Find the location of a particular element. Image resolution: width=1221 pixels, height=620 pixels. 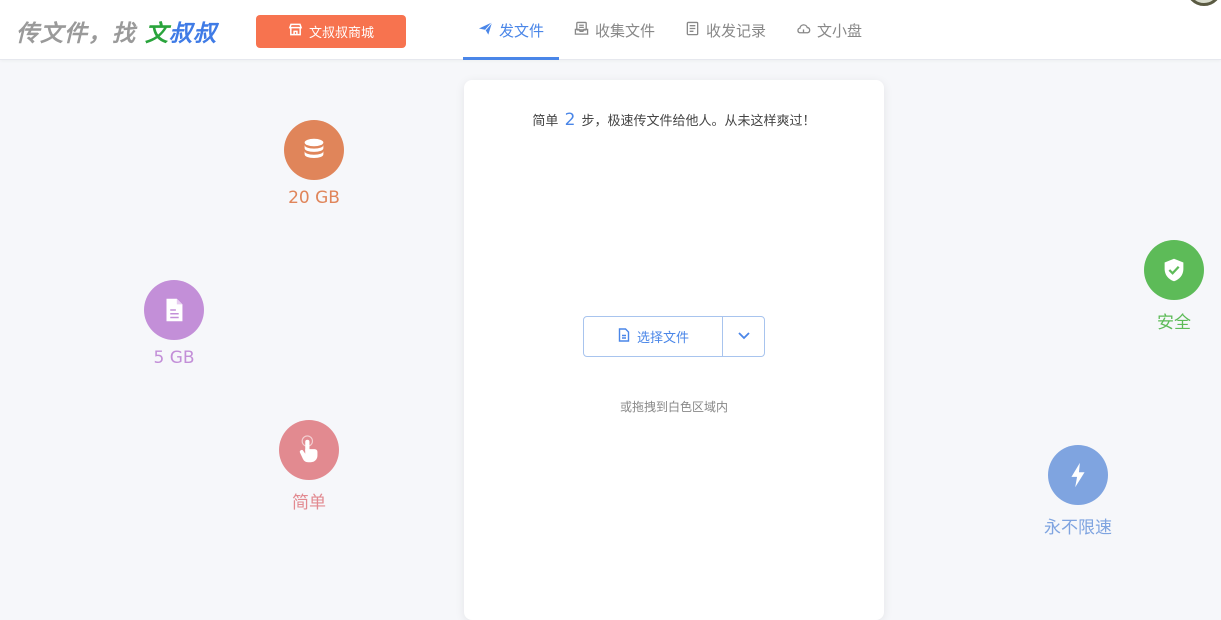

feature-speed: 永不限速 is located at coordinates (1078, 491).